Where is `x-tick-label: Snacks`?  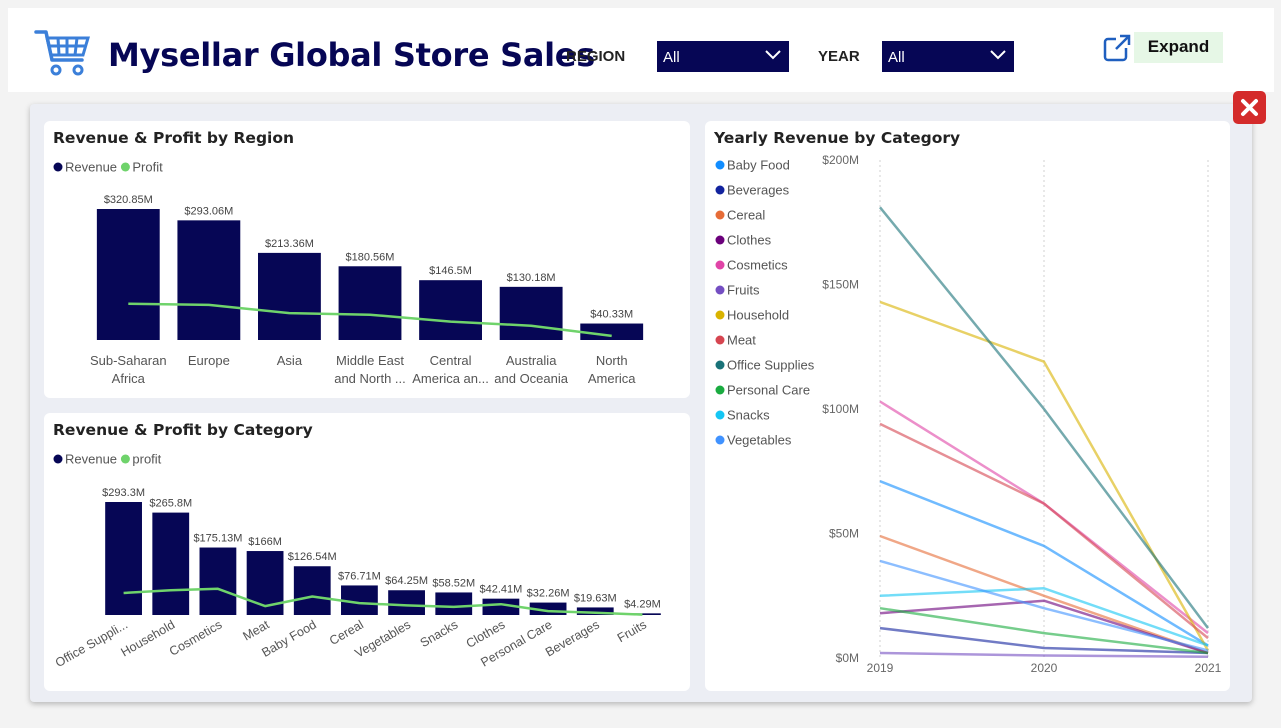
x-tick-label: Snacks is located at coordinates (439, 633).